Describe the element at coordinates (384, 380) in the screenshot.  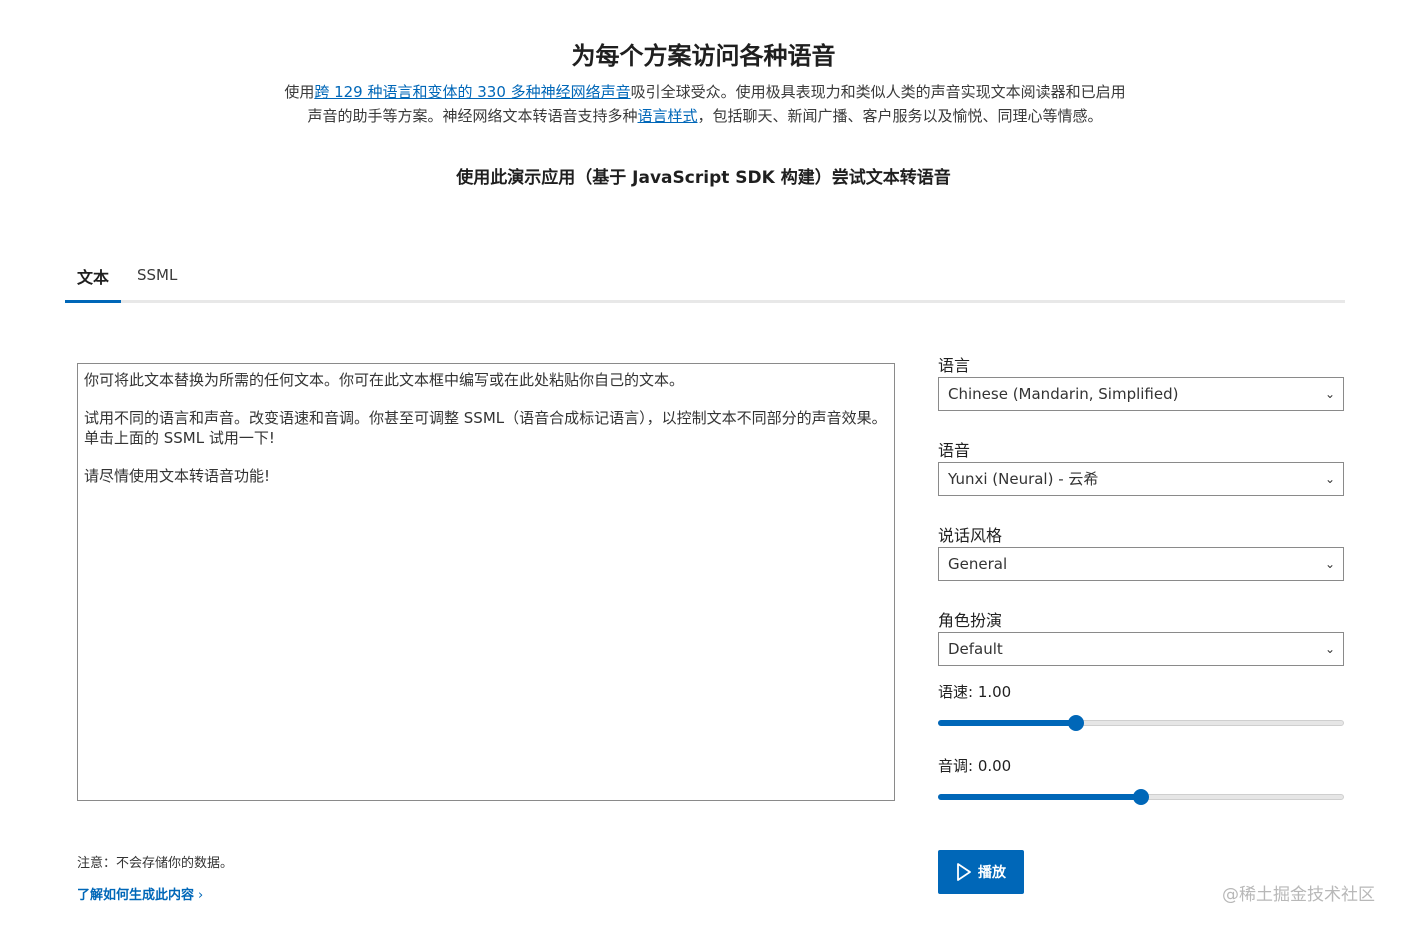
I see `text-paragraph: 你可将此文本替换为所需的任何文本。你可在此文本框中编写或在此处粘贴你自己的文本。` at that location.